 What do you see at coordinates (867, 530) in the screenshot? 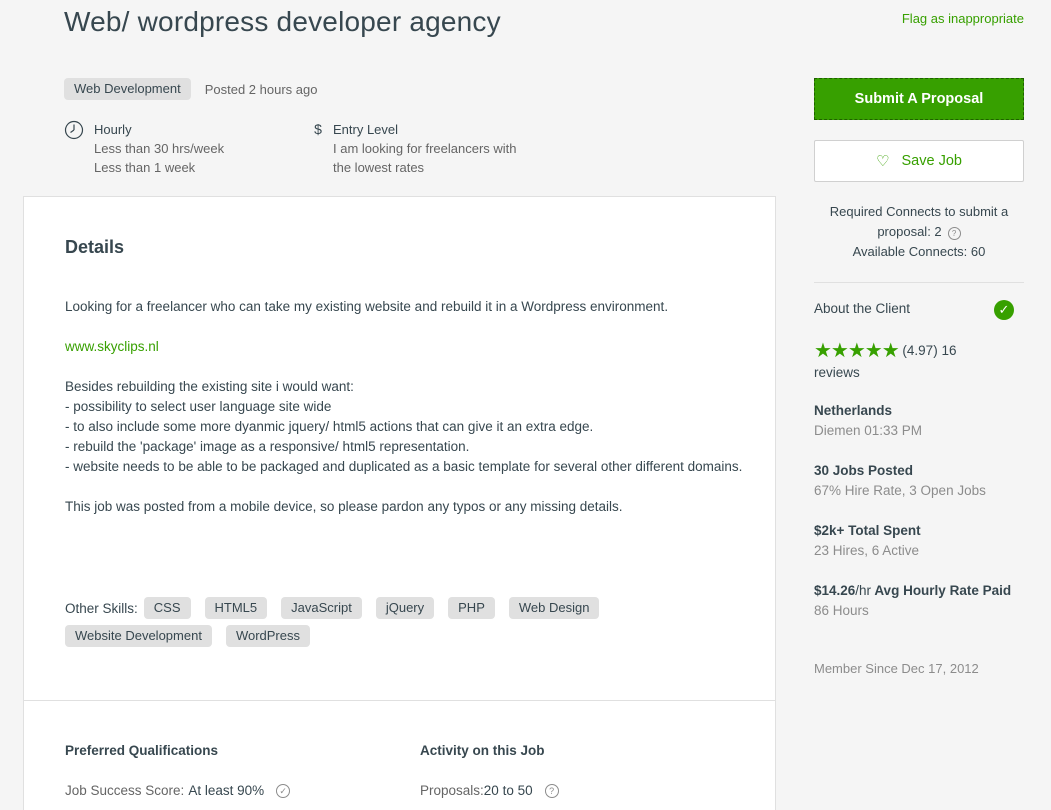
I see `total-spent: $2k+ Total Spent` at bounding box center [867, 530].